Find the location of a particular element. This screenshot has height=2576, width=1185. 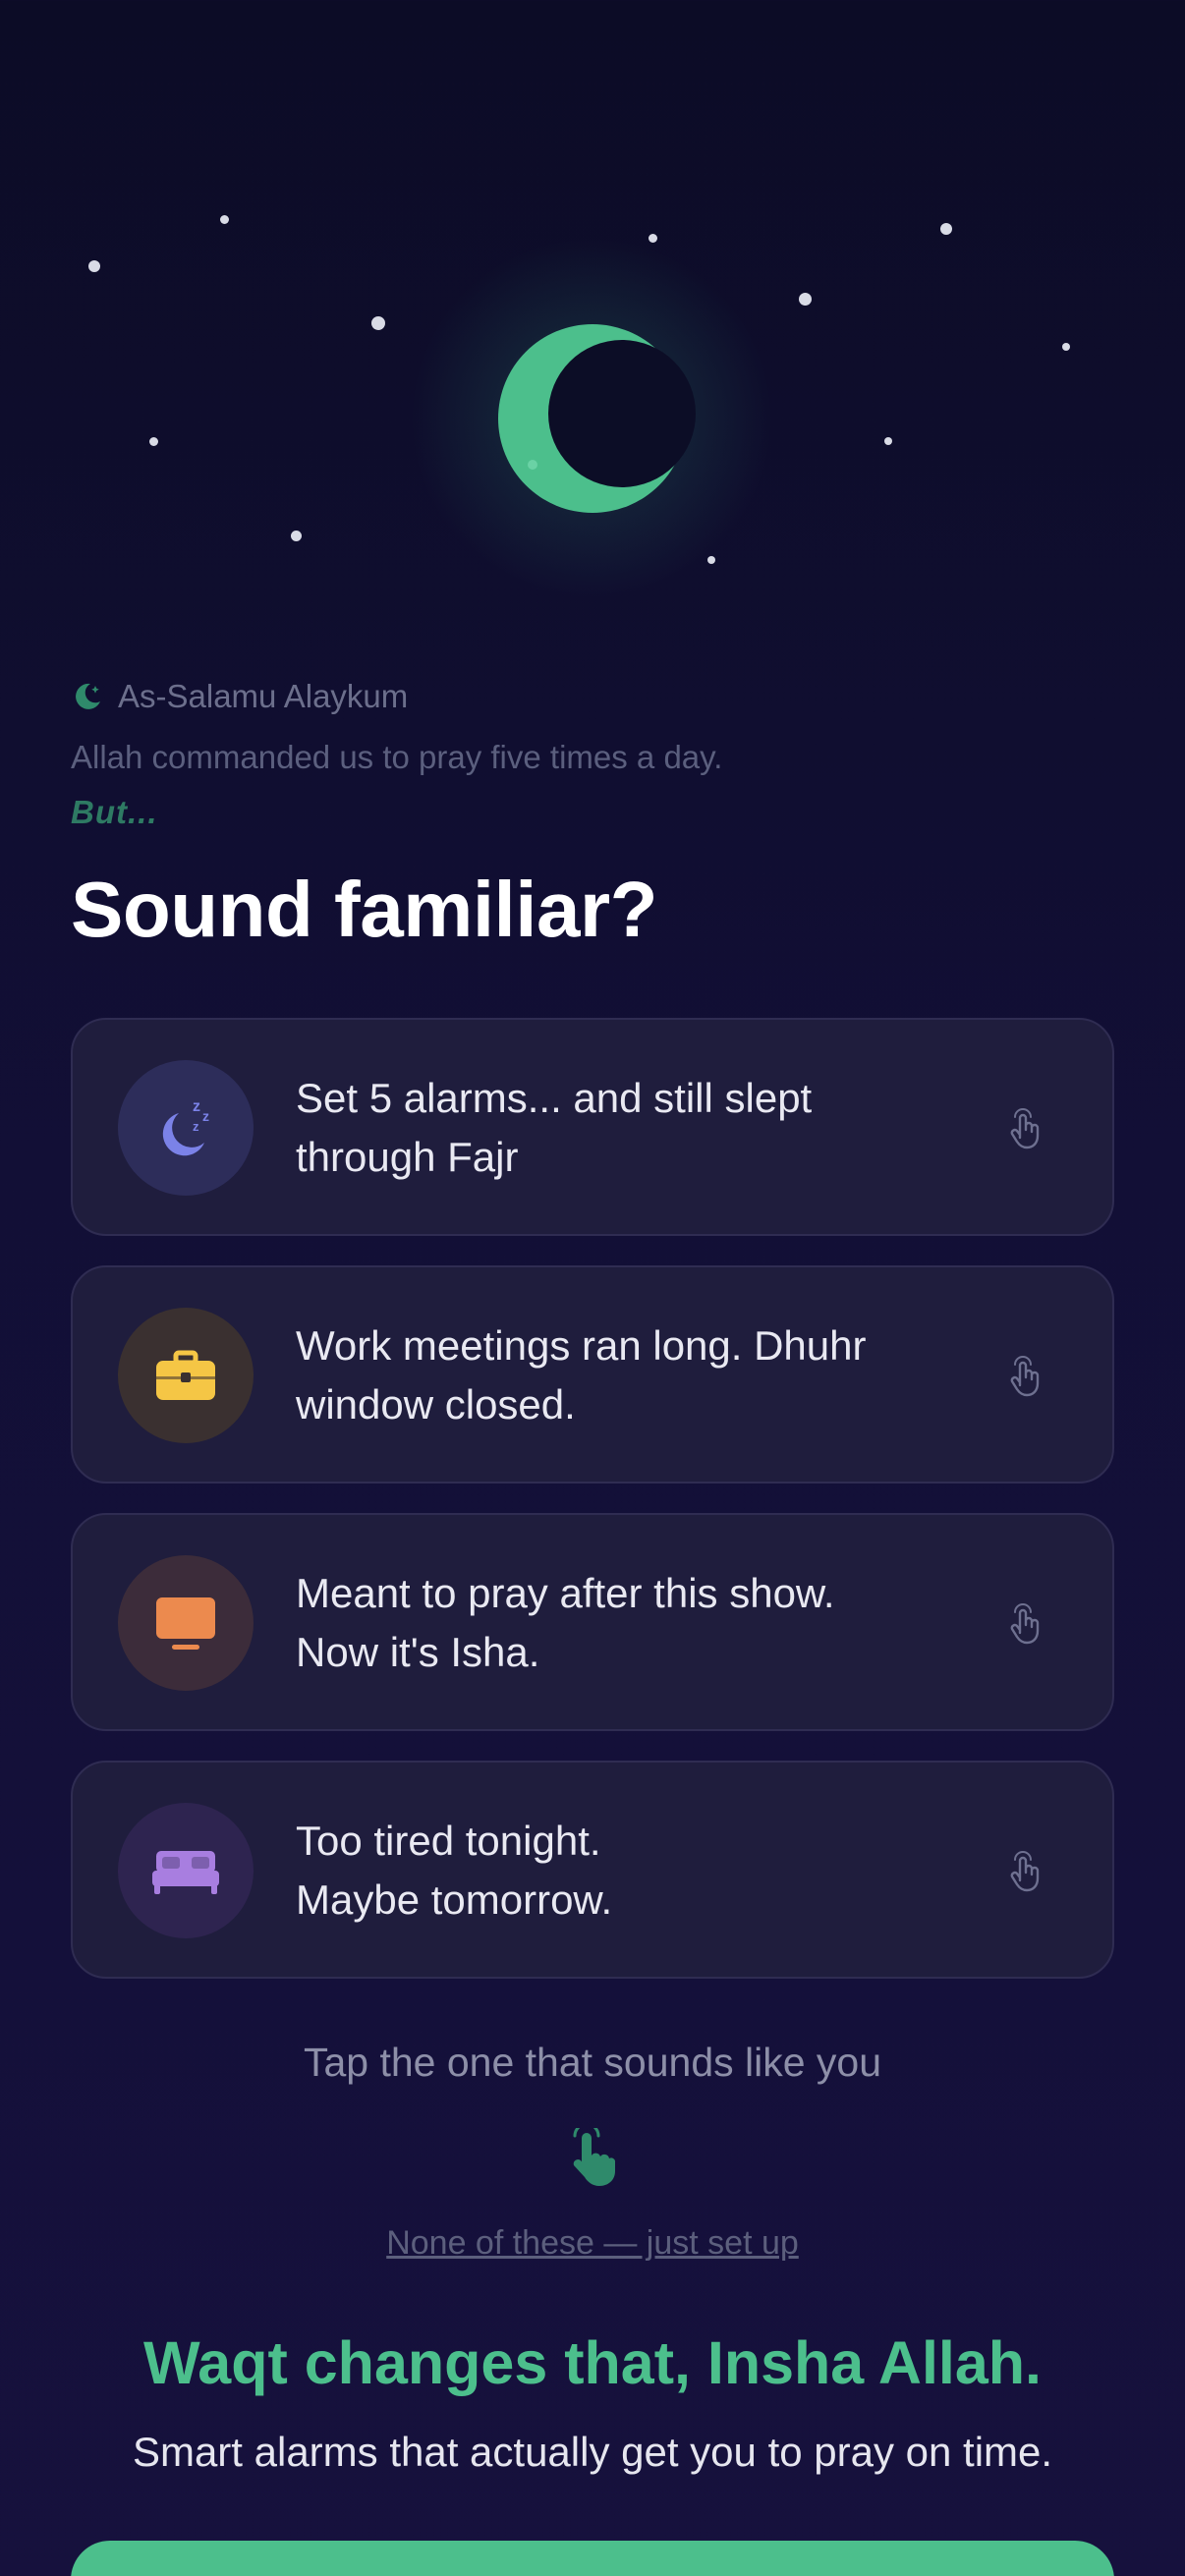

page-title: Sound familiar? is located at coordinates (365, 909).